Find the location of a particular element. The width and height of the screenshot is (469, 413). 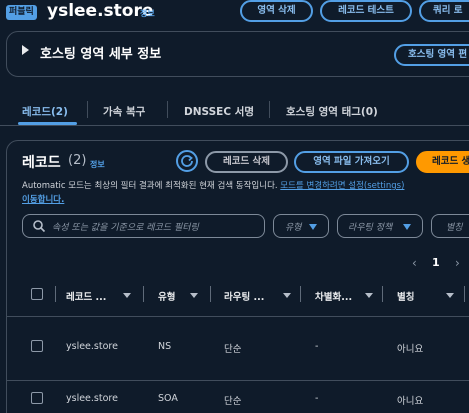

title-info-link: 정보 is located at coordinates (147, 13).